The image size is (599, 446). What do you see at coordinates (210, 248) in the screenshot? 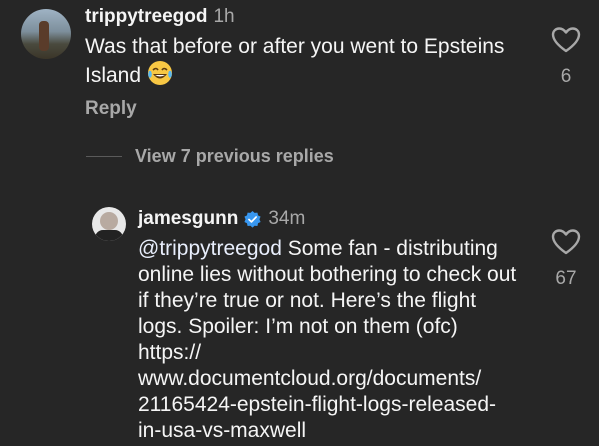
I see `mention-link: @trippytreegod` at bounding box center [210, 248].